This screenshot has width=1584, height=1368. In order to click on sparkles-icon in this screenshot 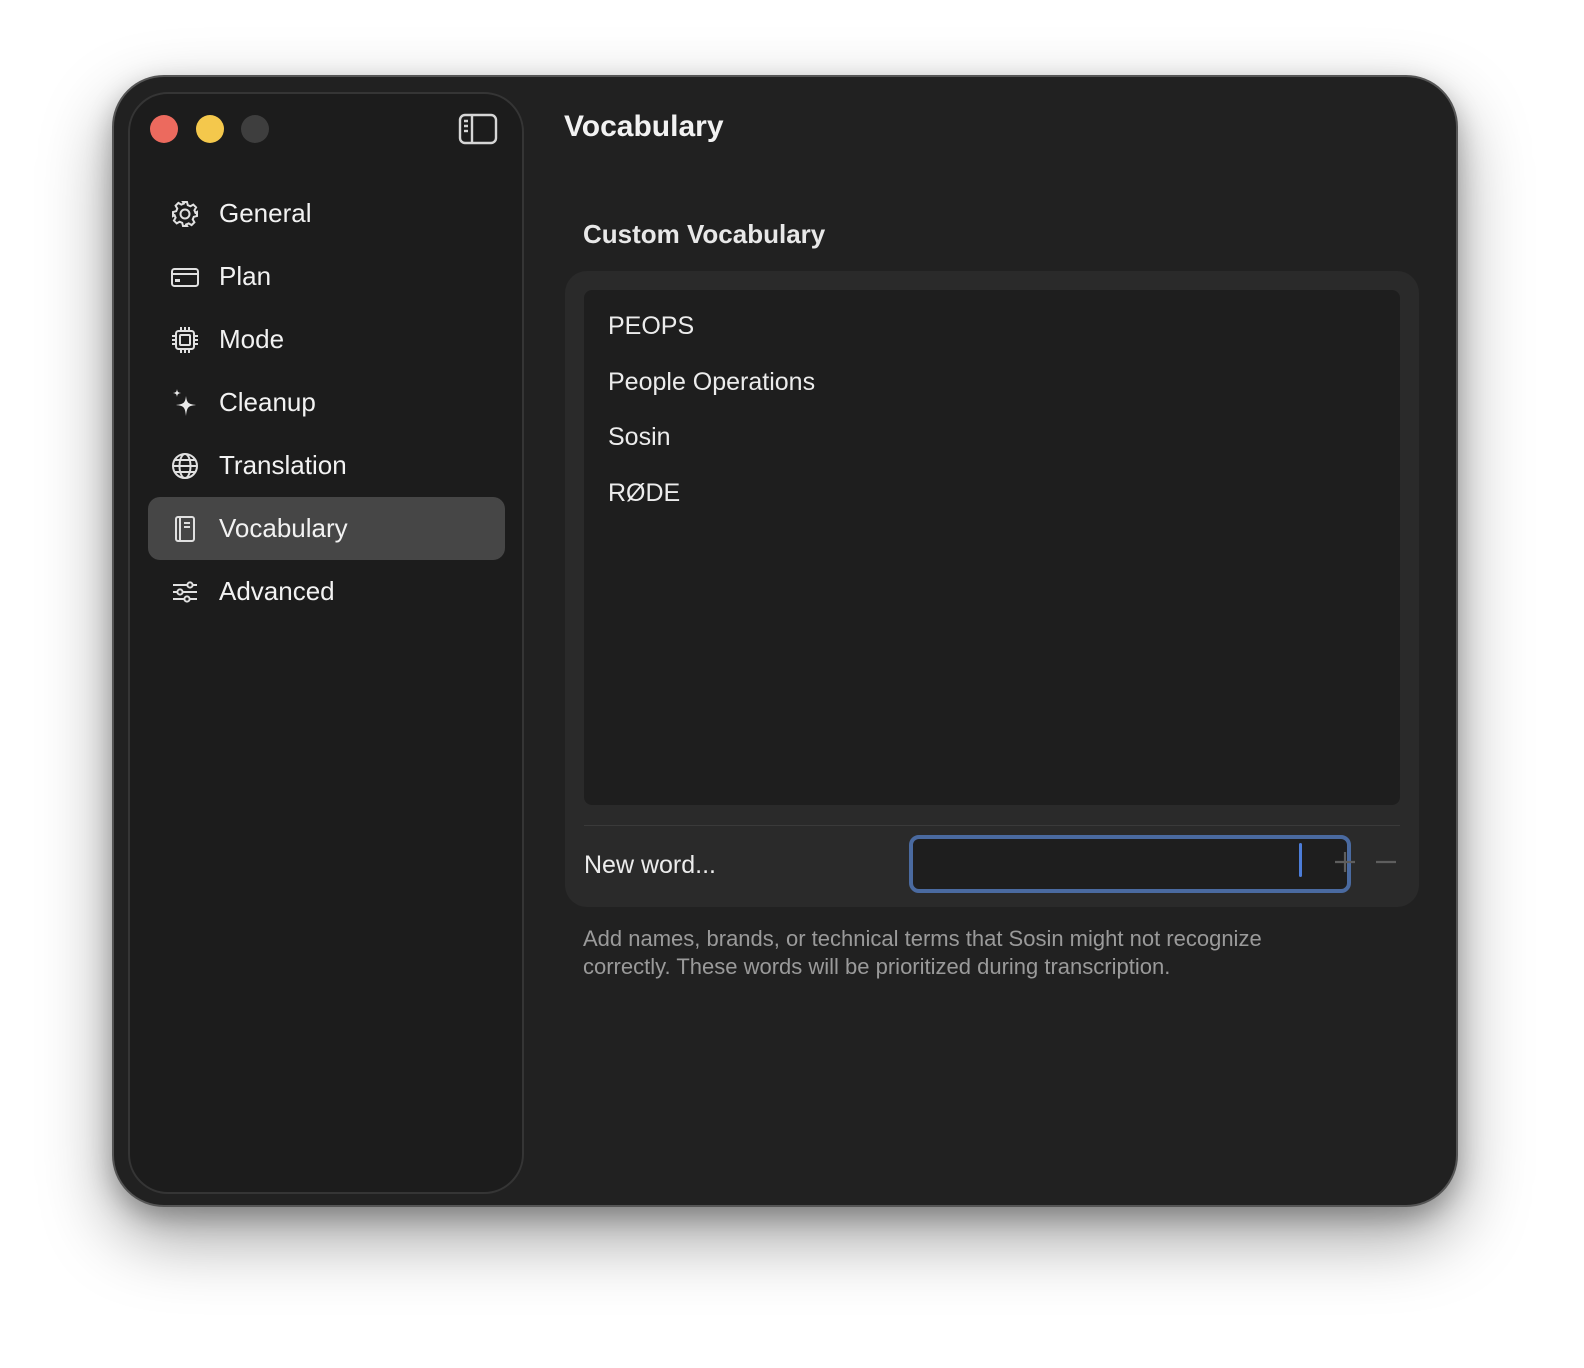, I will do `click(185, 403)`.